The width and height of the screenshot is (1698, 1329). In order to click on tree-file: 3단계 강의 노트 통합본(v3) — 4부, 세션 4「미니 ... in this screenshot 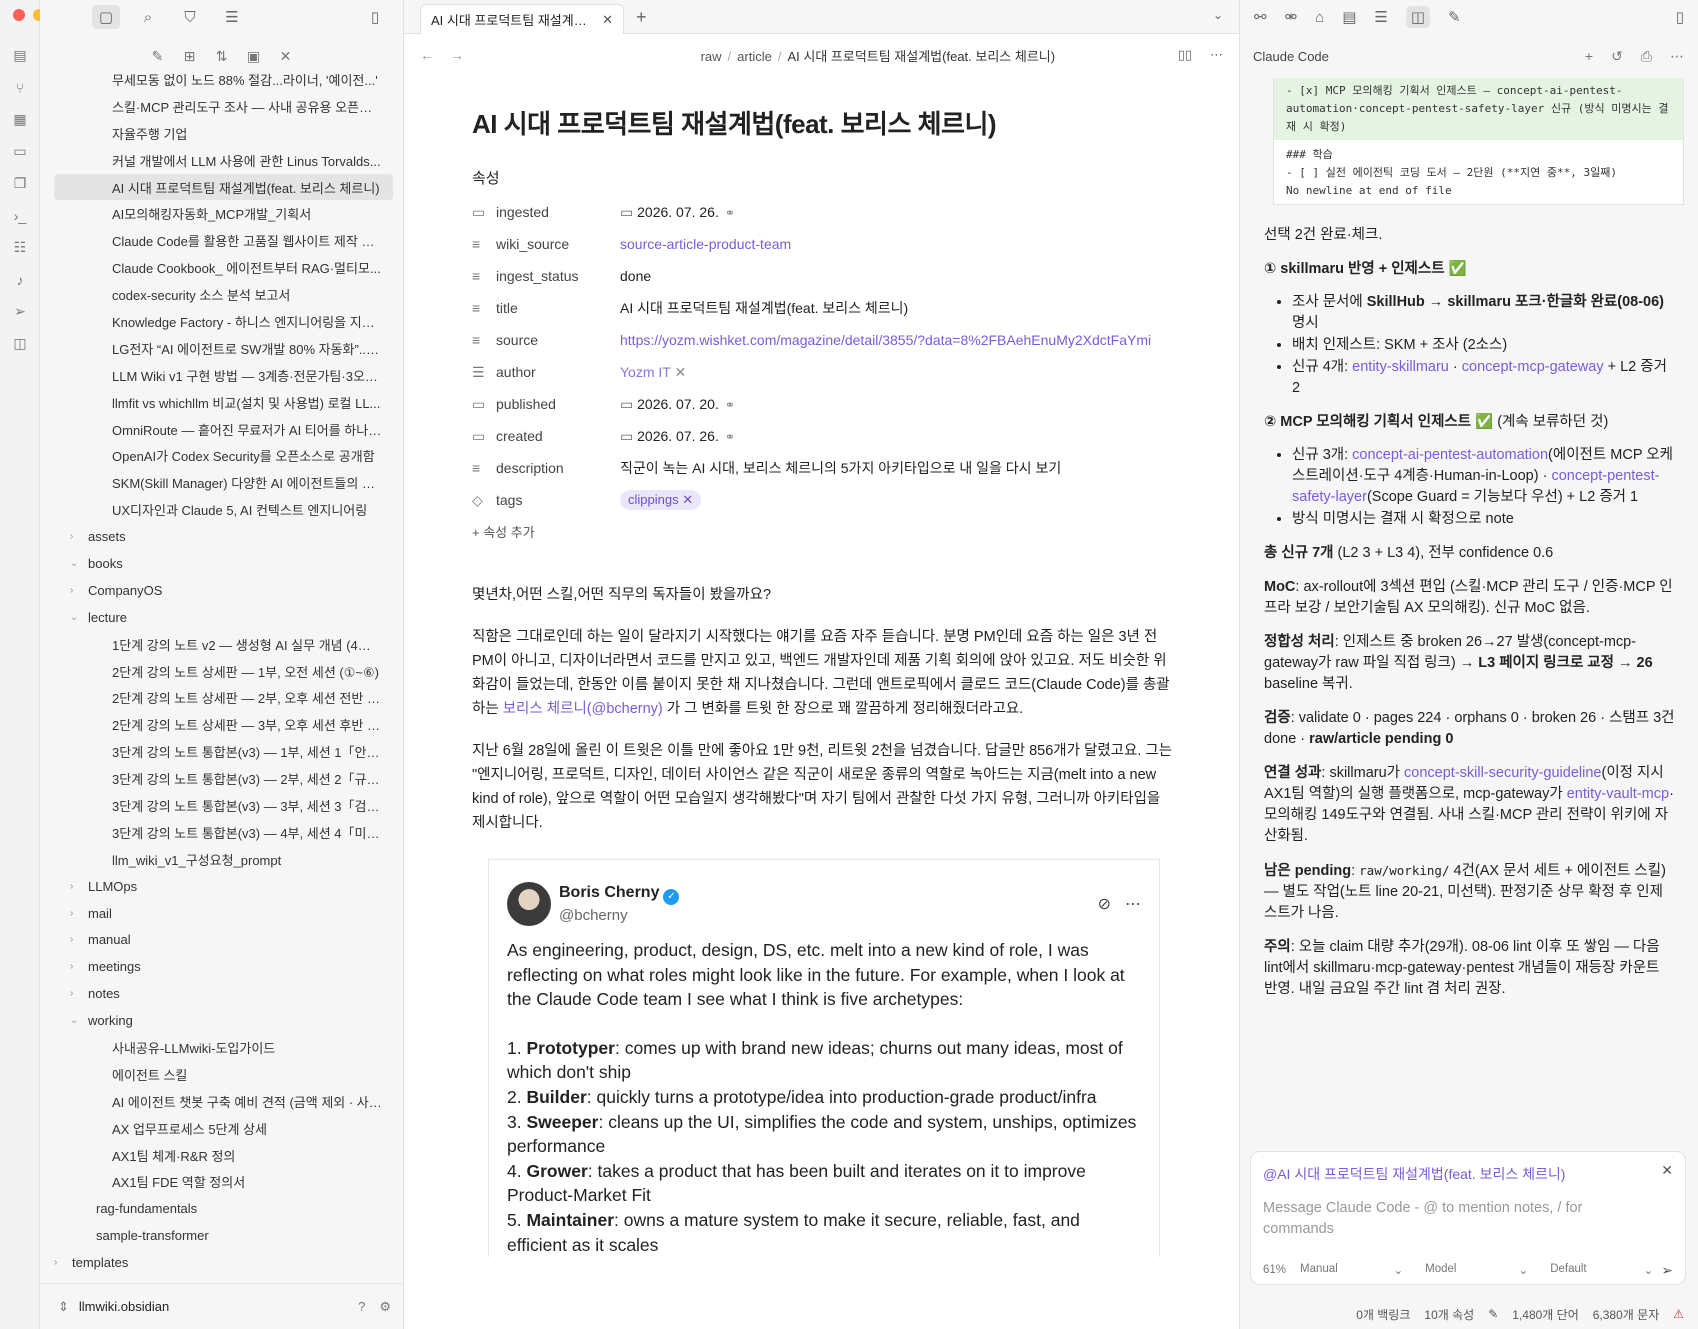, I will do `click(221, 832)`.